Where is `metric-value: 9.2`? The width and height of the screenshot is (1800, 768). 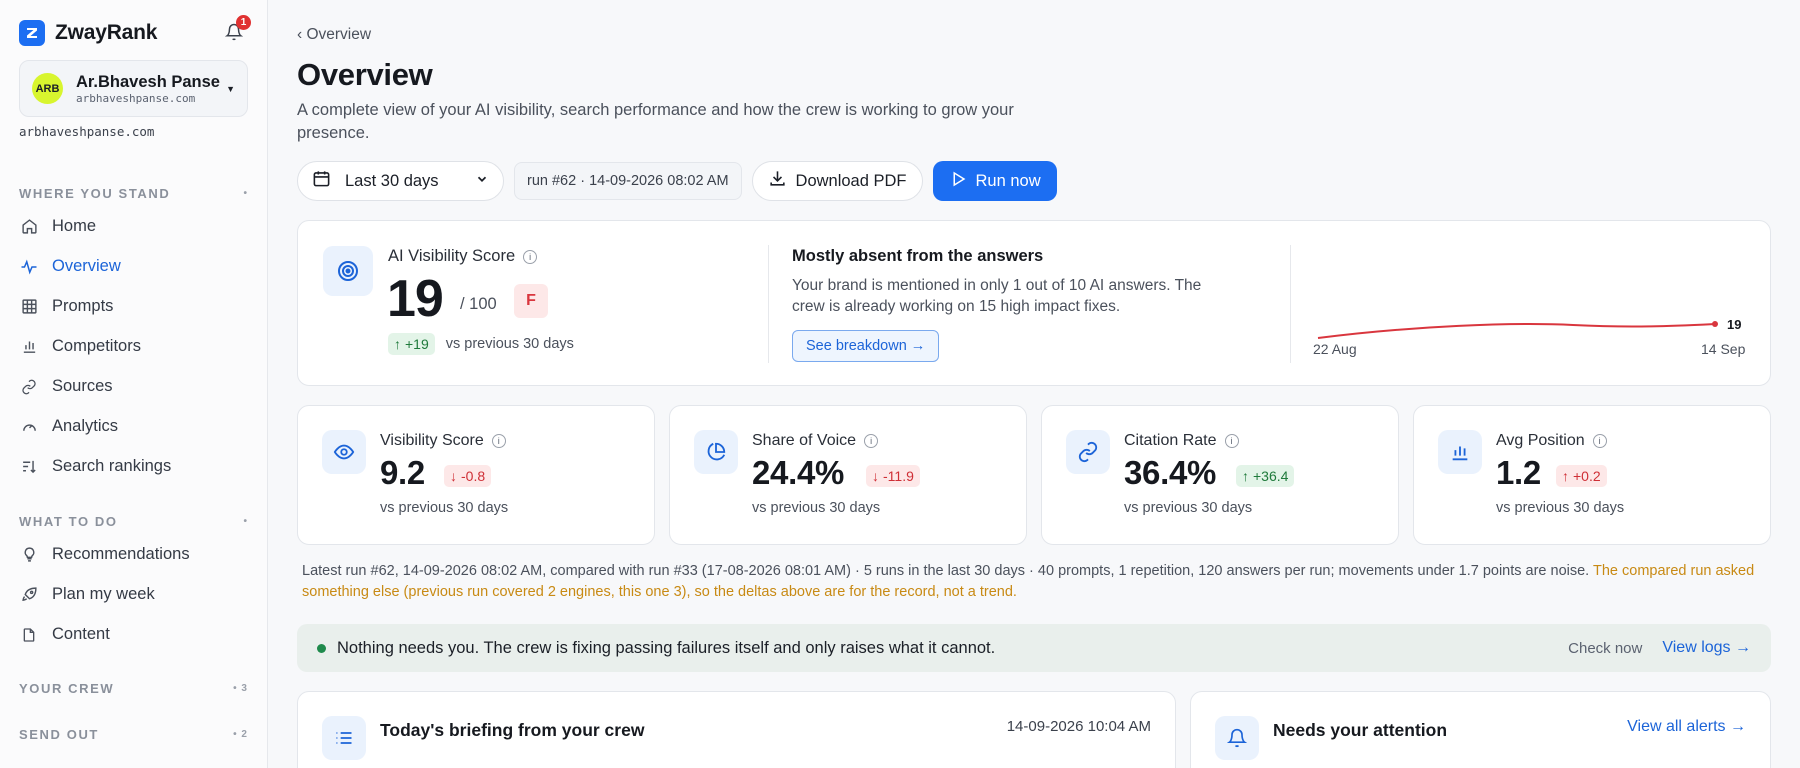
metric-value: 9.2 is located at coordinates (402, 472).